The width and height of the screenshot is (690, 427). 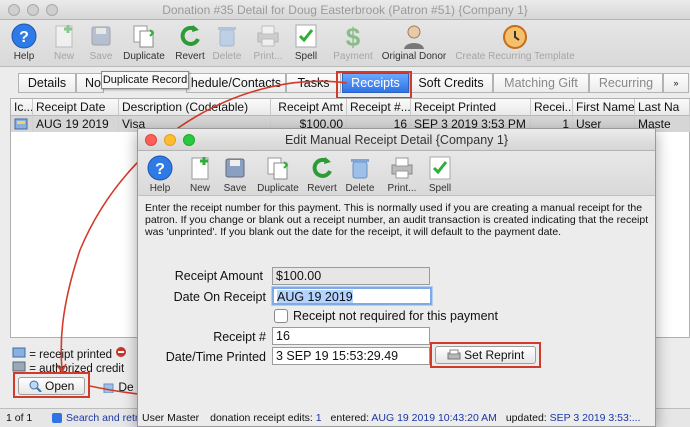 I want to click on spell-button: Spell, so click(x=306, y=42).